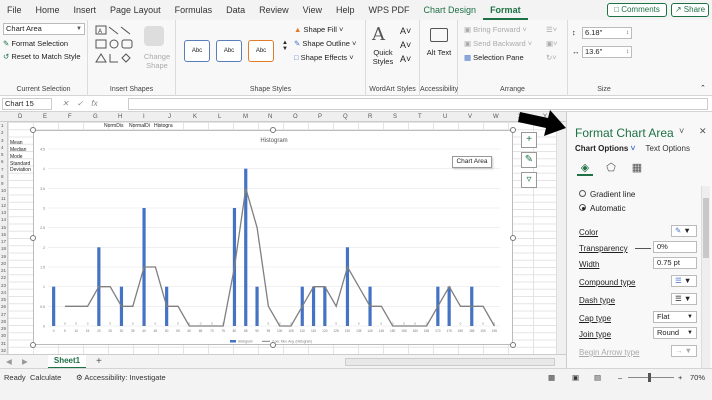 The image size is (712, 400). Describe the element at coordinates (3, 285) in the screenshot. I see `row-header: 23` at that location.